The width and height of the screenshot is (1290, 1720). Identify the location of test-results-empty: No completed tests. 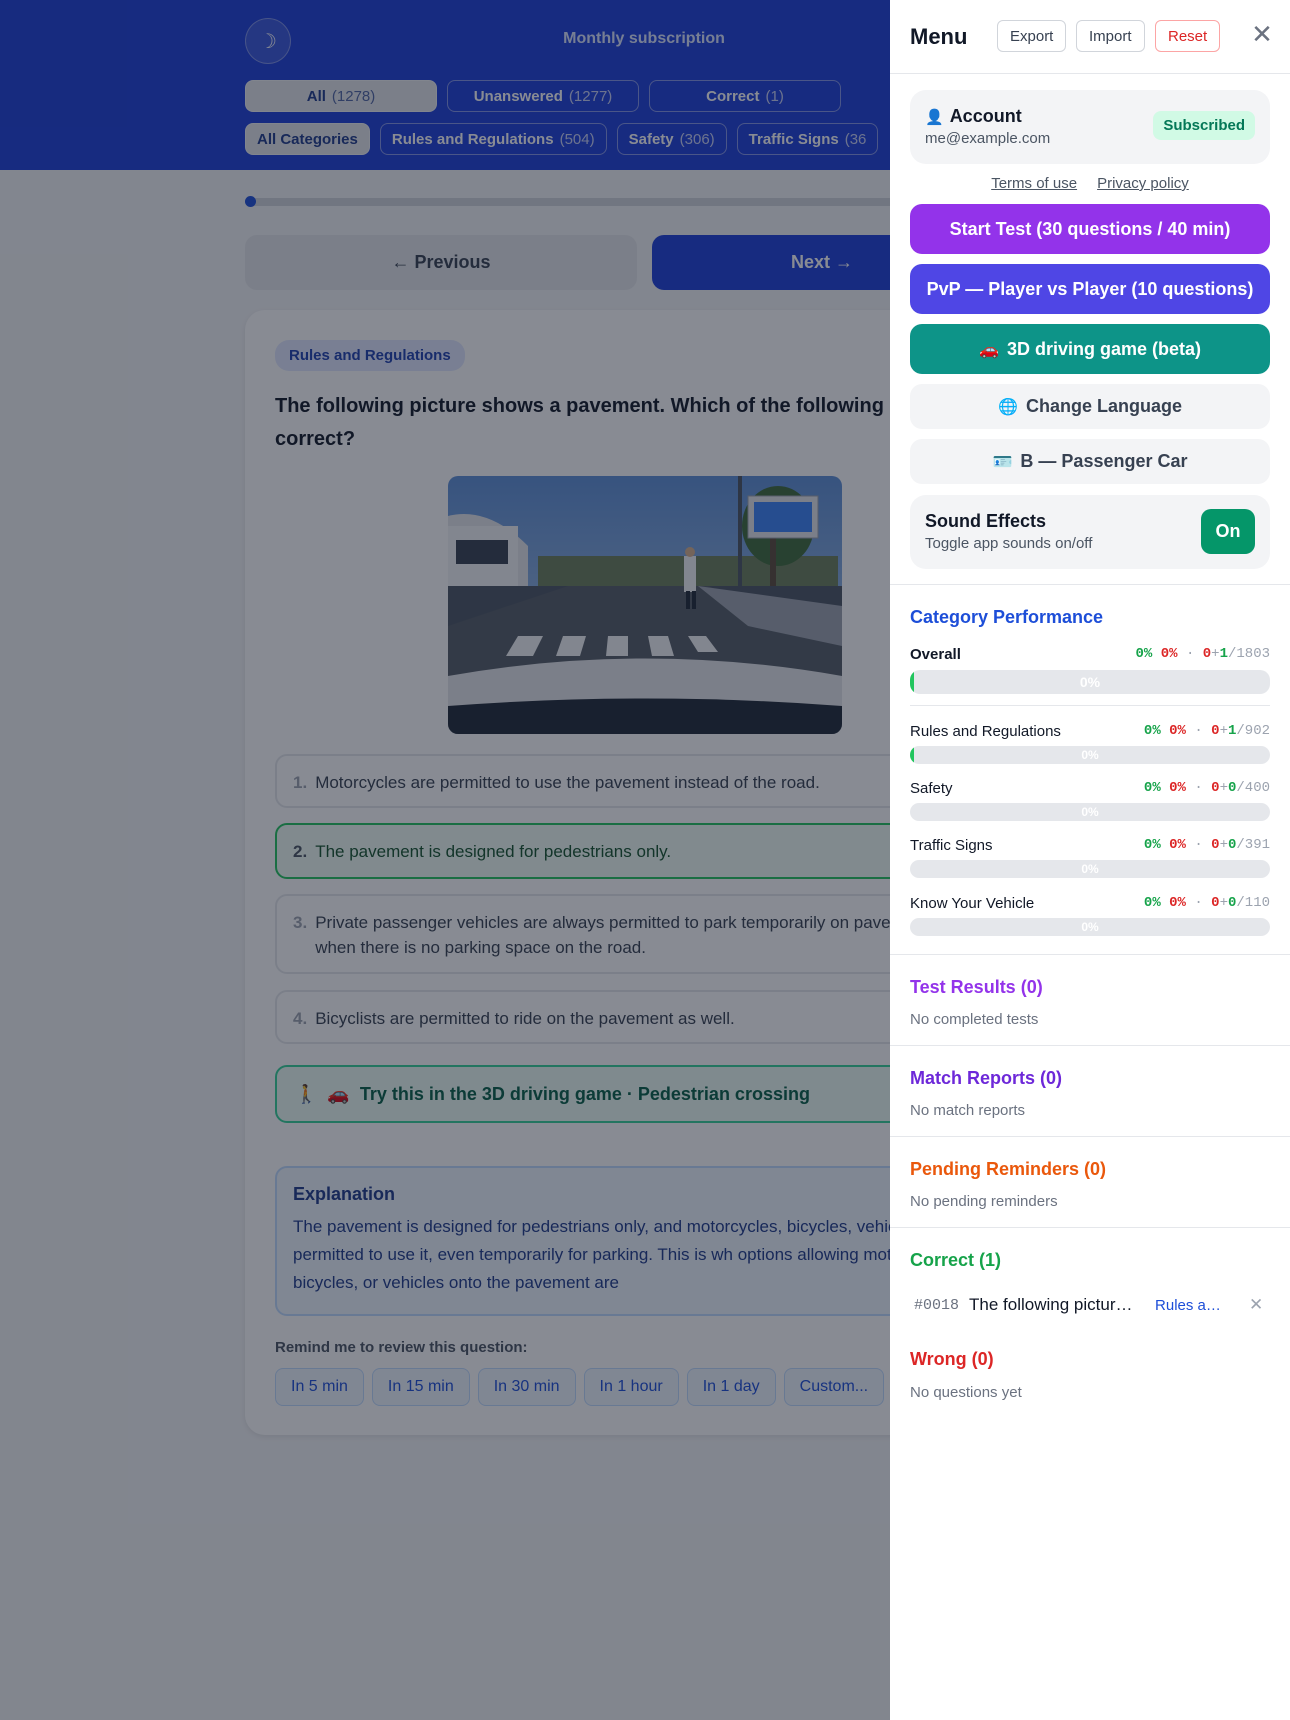
(974, 1019).